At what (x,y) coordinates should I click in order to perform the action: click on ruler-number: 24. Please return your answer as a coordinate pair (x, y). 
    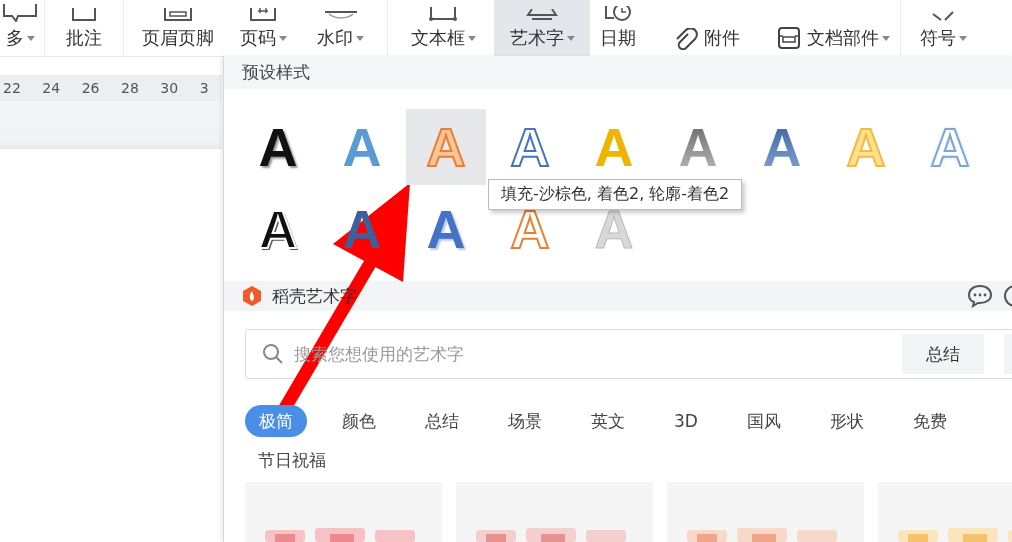
    Looking at the image, I should click on (52, 88).